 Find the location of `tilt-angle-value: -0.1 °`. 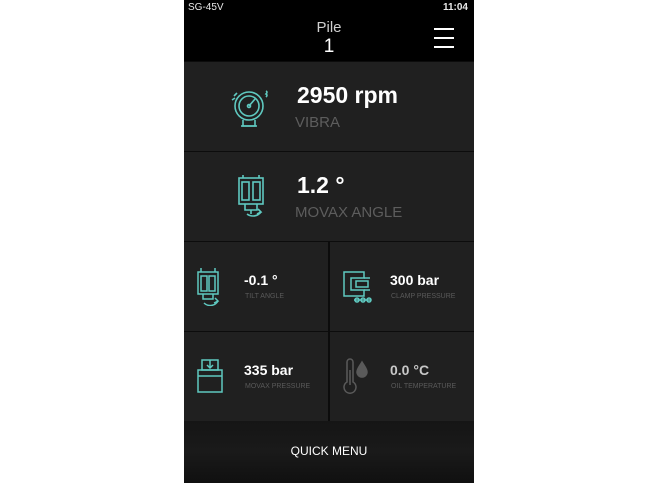

tilt-angle-value: -0.1 ° is located at coordinates (261, 280).